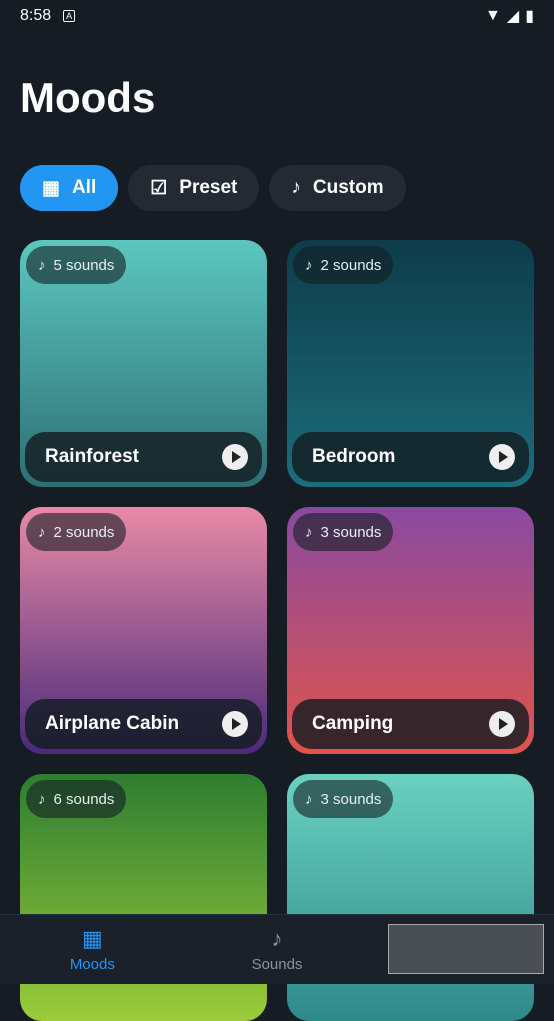 This screenshot has width=554, height=1021. Describe the element at coordinates (493, 15) in the screenshot. I see `wifi-icon: ▼` at that location.